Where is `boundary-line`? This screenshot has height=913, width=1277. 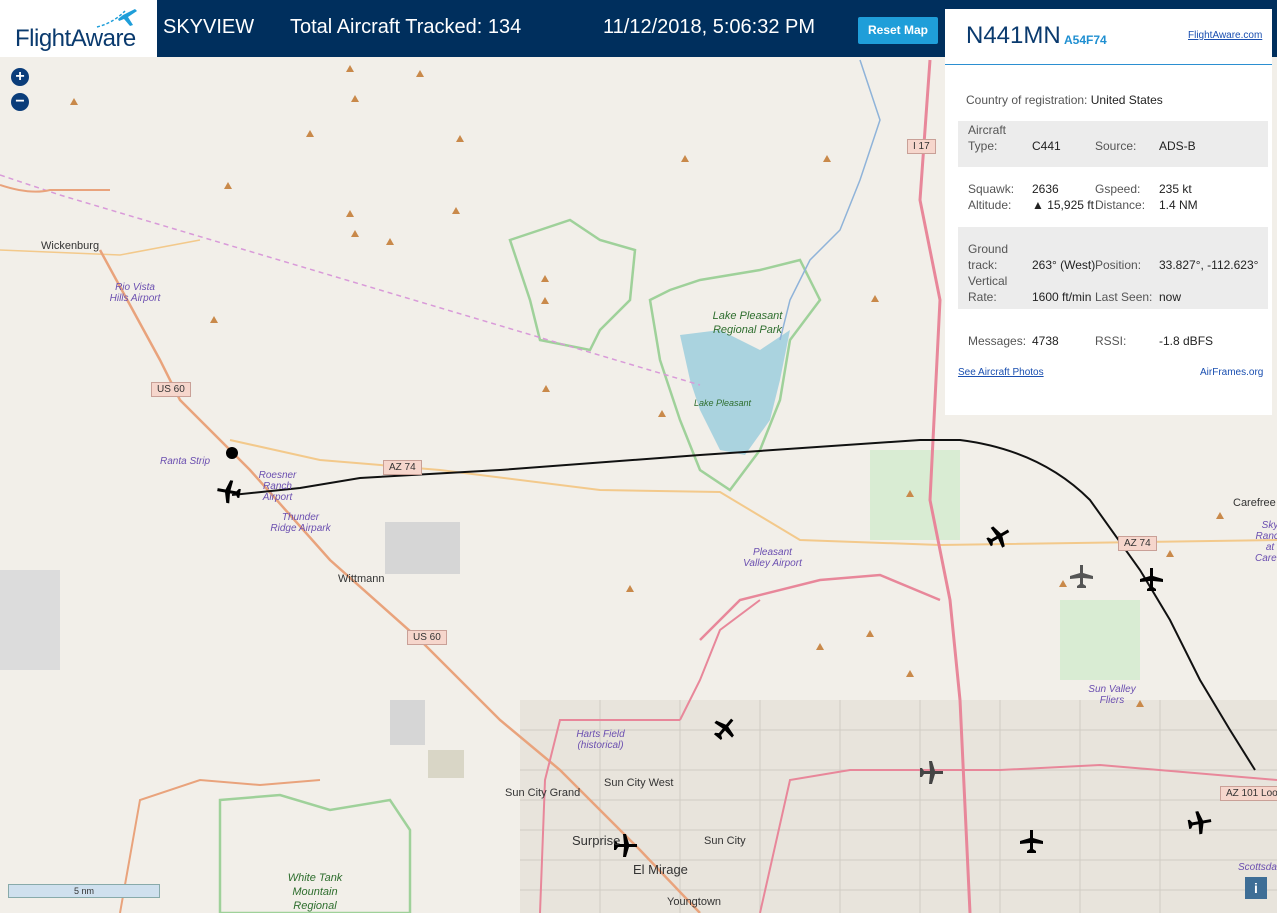
boundary-line is located at coordinates (350, 280).